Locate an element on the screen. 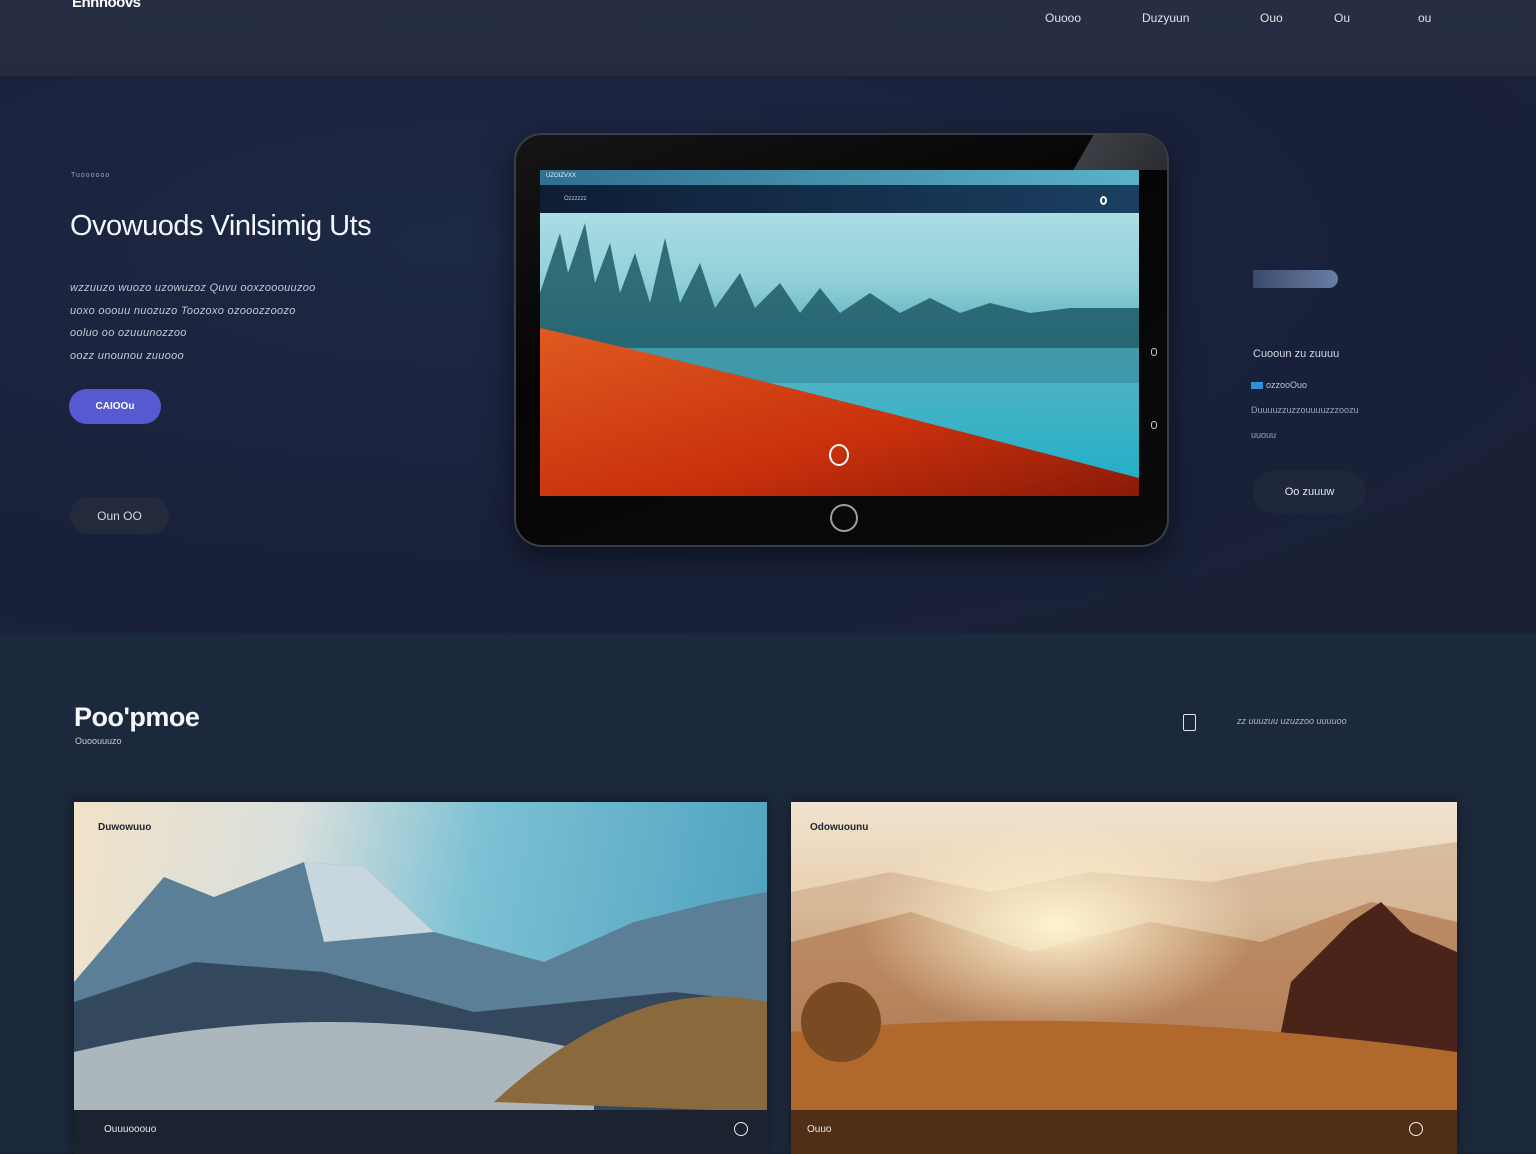  section-subtitle: Ouoouuuzo is located at coordinates (98, 741).